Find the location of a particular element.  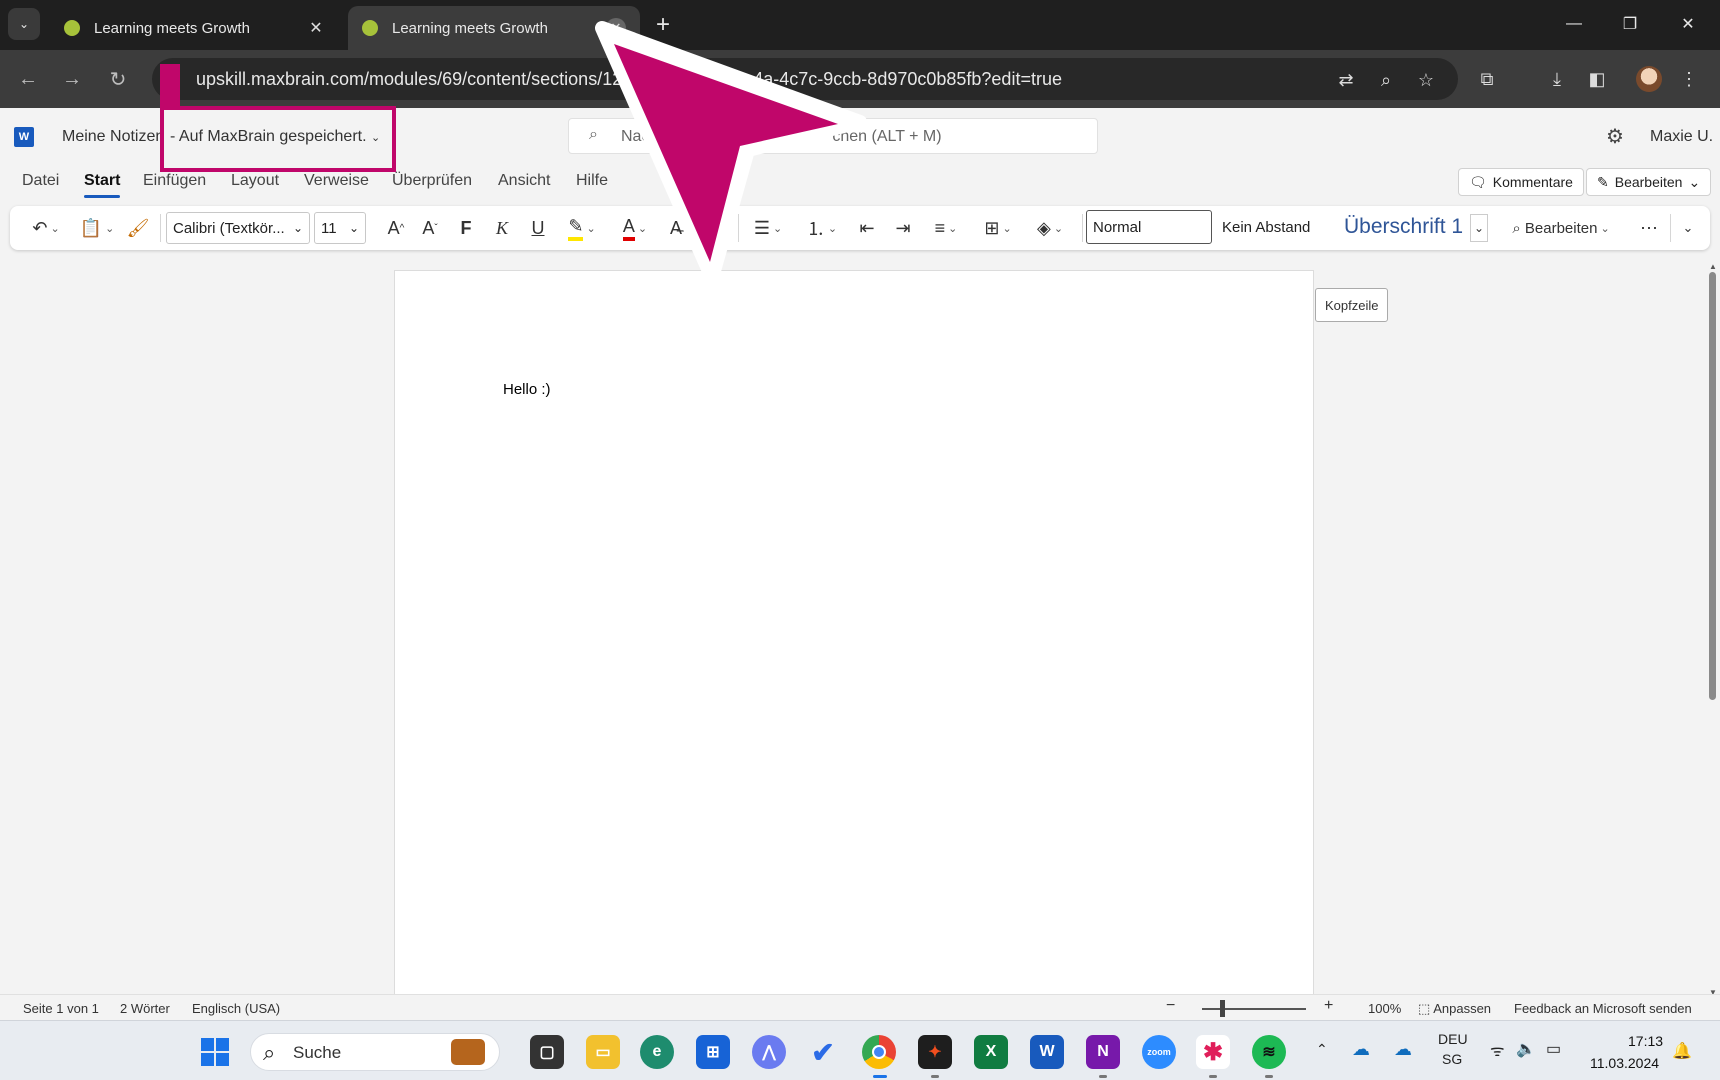

wifi-icon: ᯤ is located at coordinates (1497, 1050).